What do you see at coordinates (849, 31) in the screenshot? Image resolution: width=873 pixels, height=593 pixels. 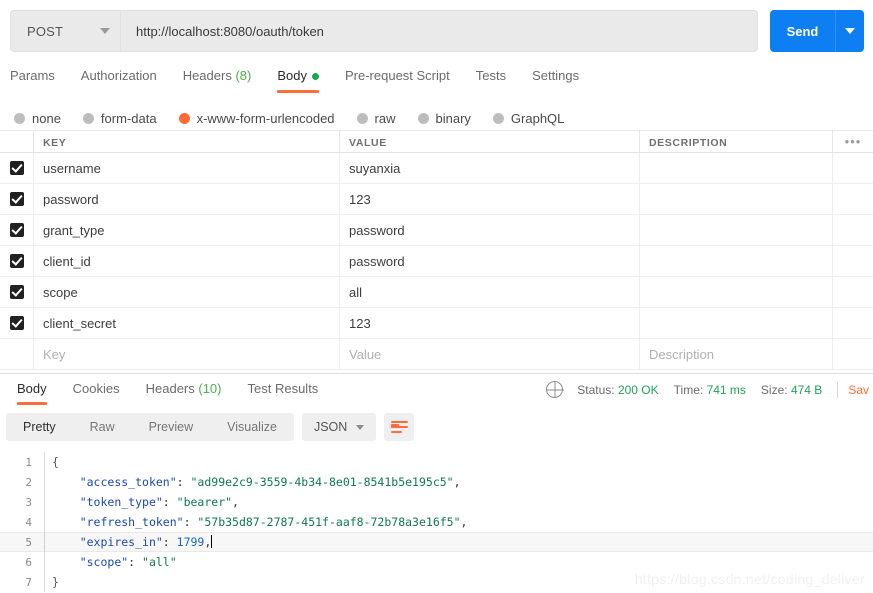 I see `send-options-dropdown` at bounding box center [849, 31].